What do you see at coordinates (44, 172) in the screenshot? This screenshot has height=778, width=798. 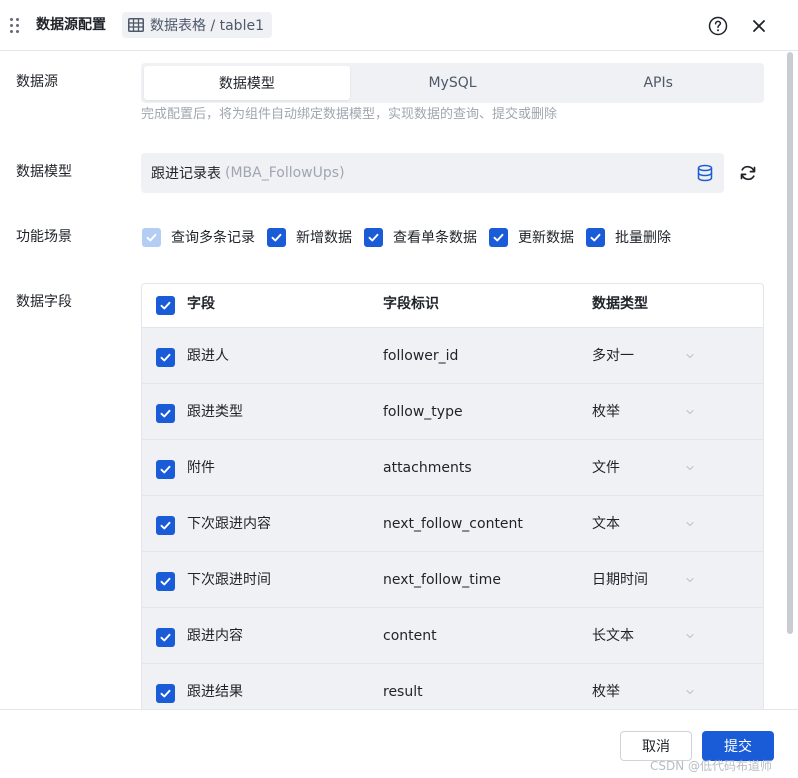 I see `model-label: 数据模型` at bounding box center [44, 172].